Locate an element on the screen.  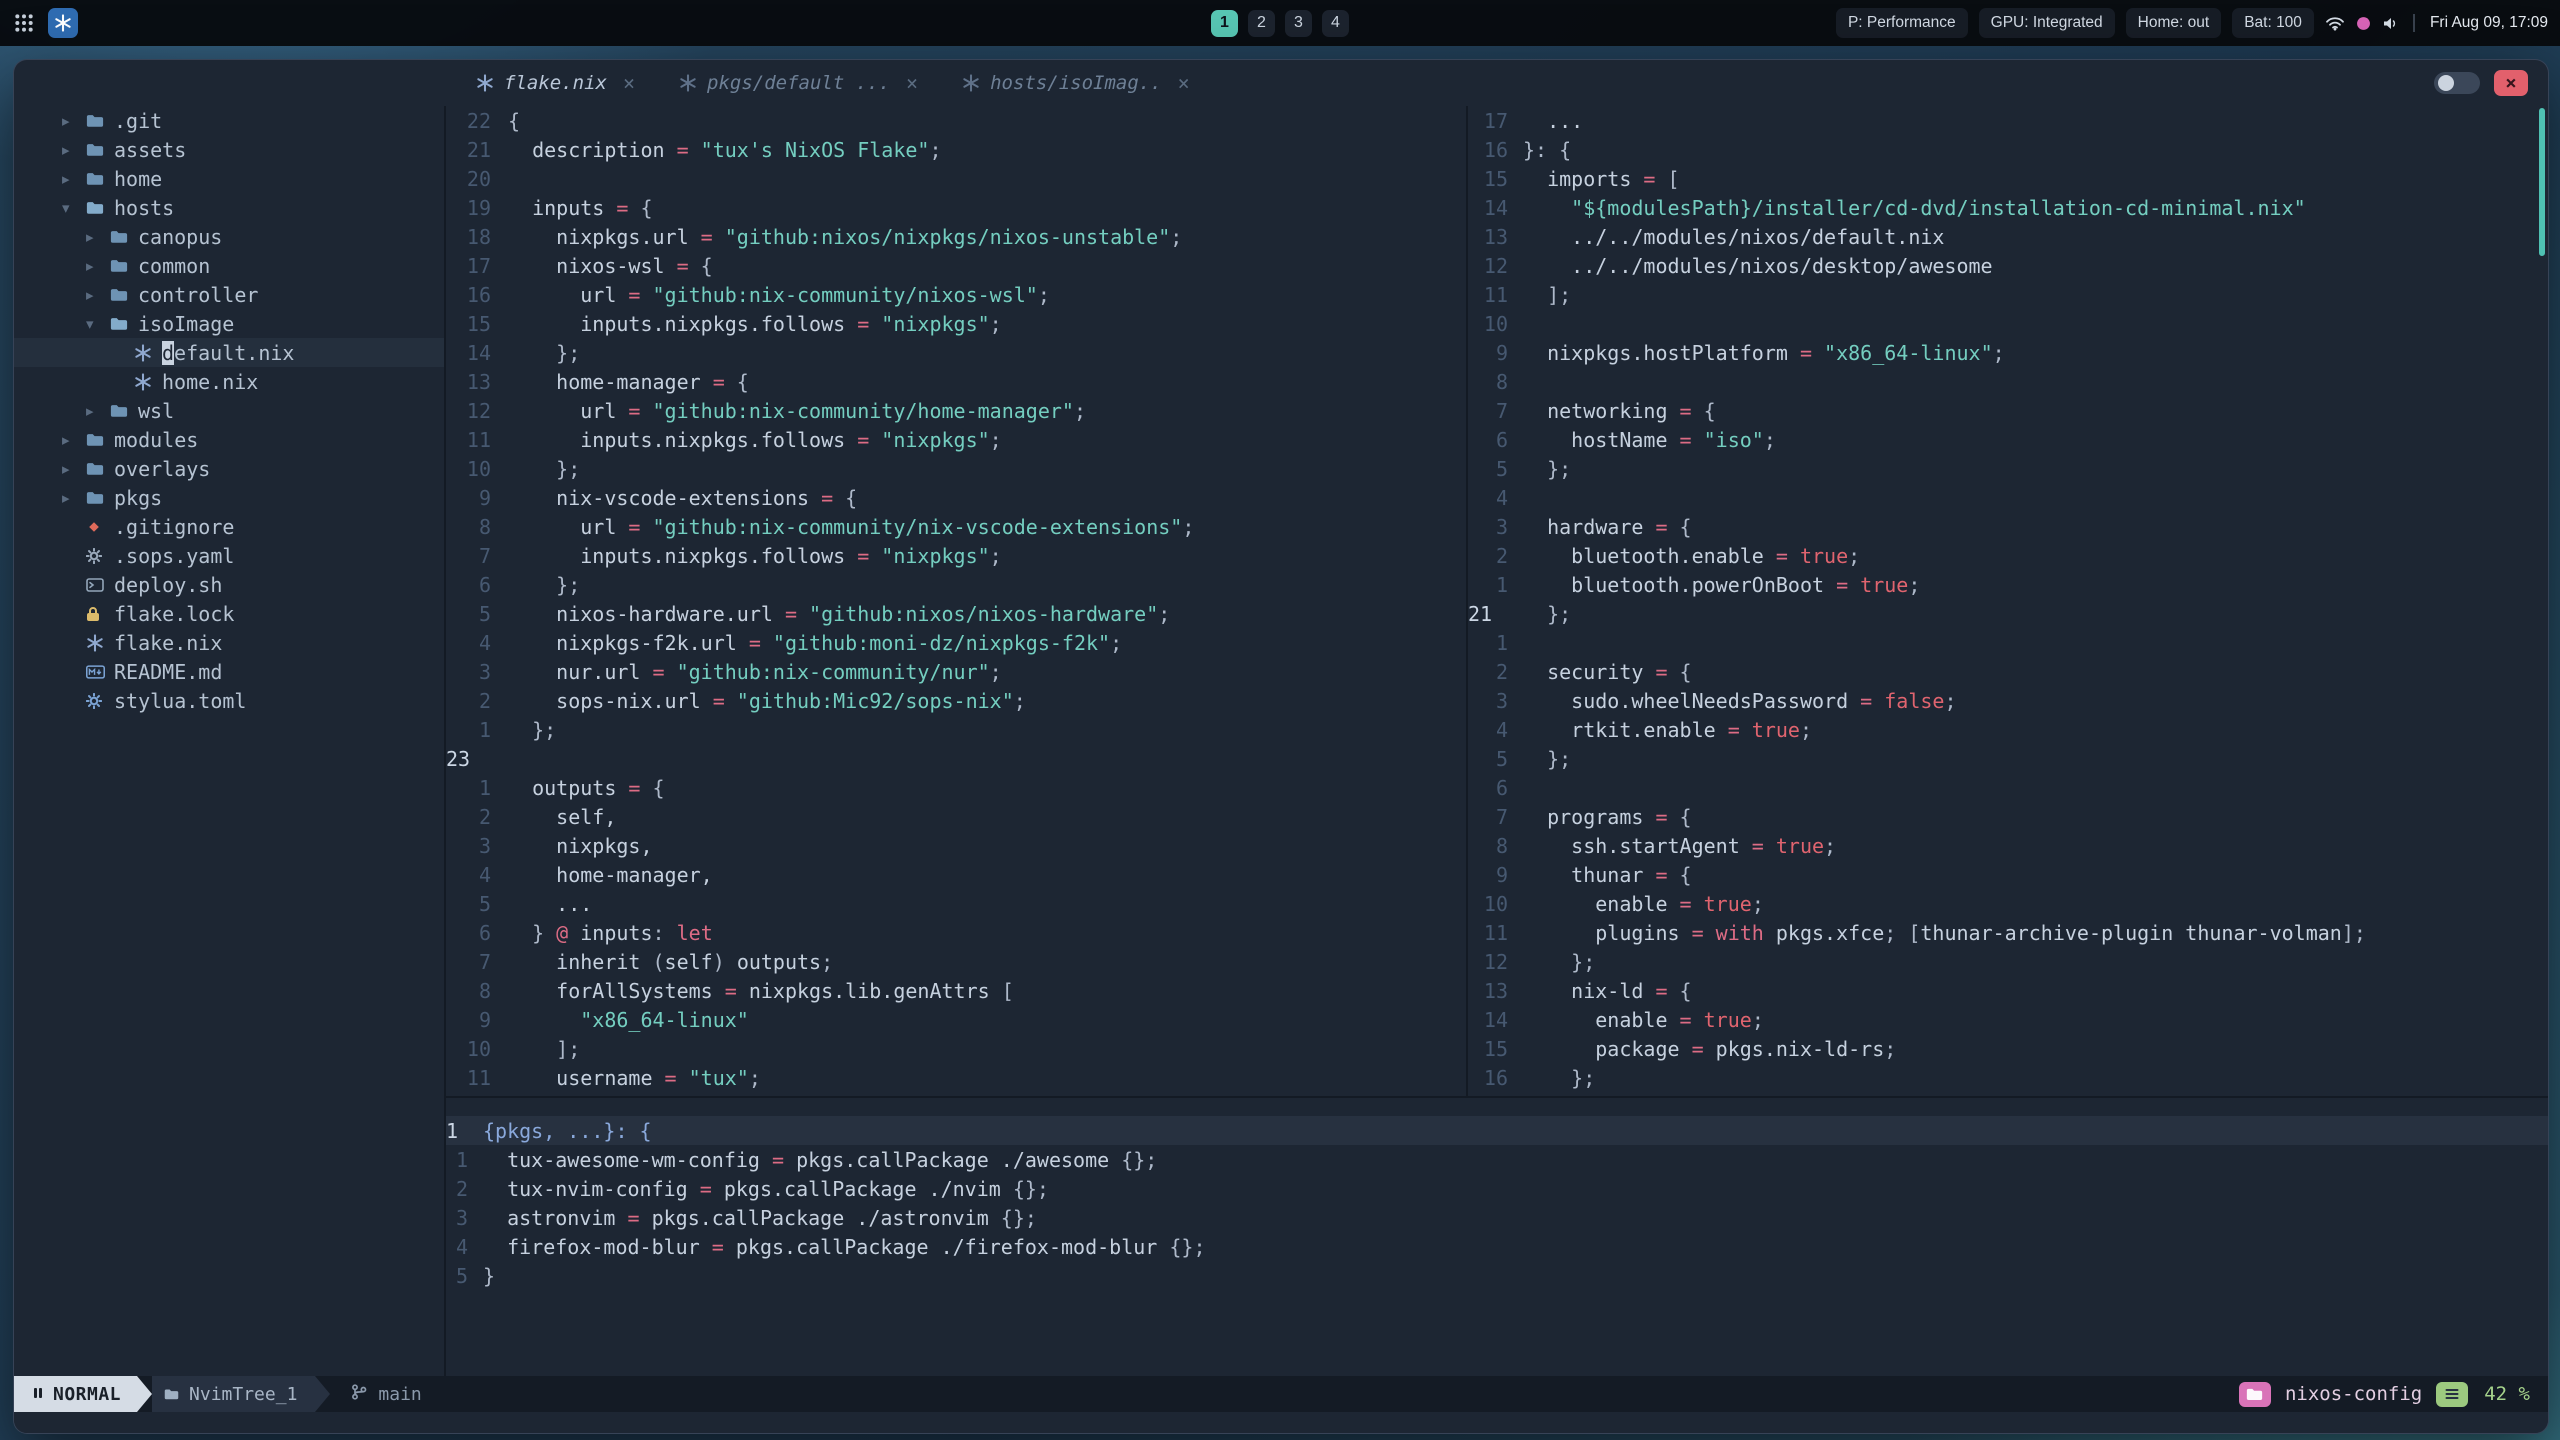
code-line: 4 is located at coordinates (2008, 497).